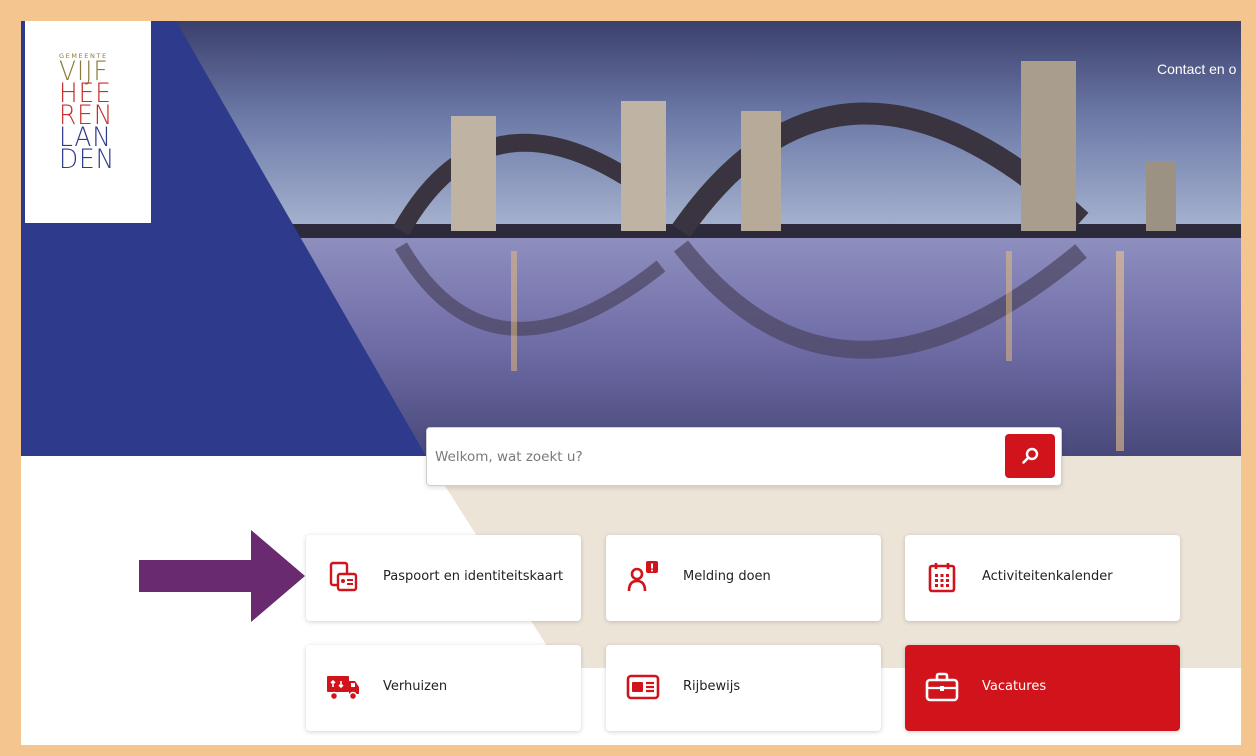  Describe the element at coordinates (88, 122) in the screenshot. I see `municipality-logo: GEMEENTE VIJF HEE REN LAN DEN` at that location.